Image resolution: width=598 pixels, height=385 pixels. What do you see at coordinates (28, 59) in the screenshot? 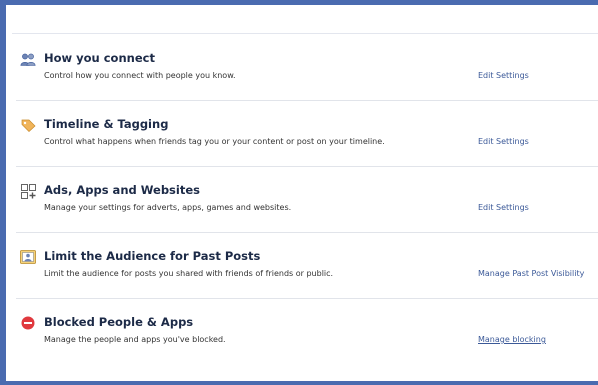
I see `people-icon` at bounding box center [28, 59].